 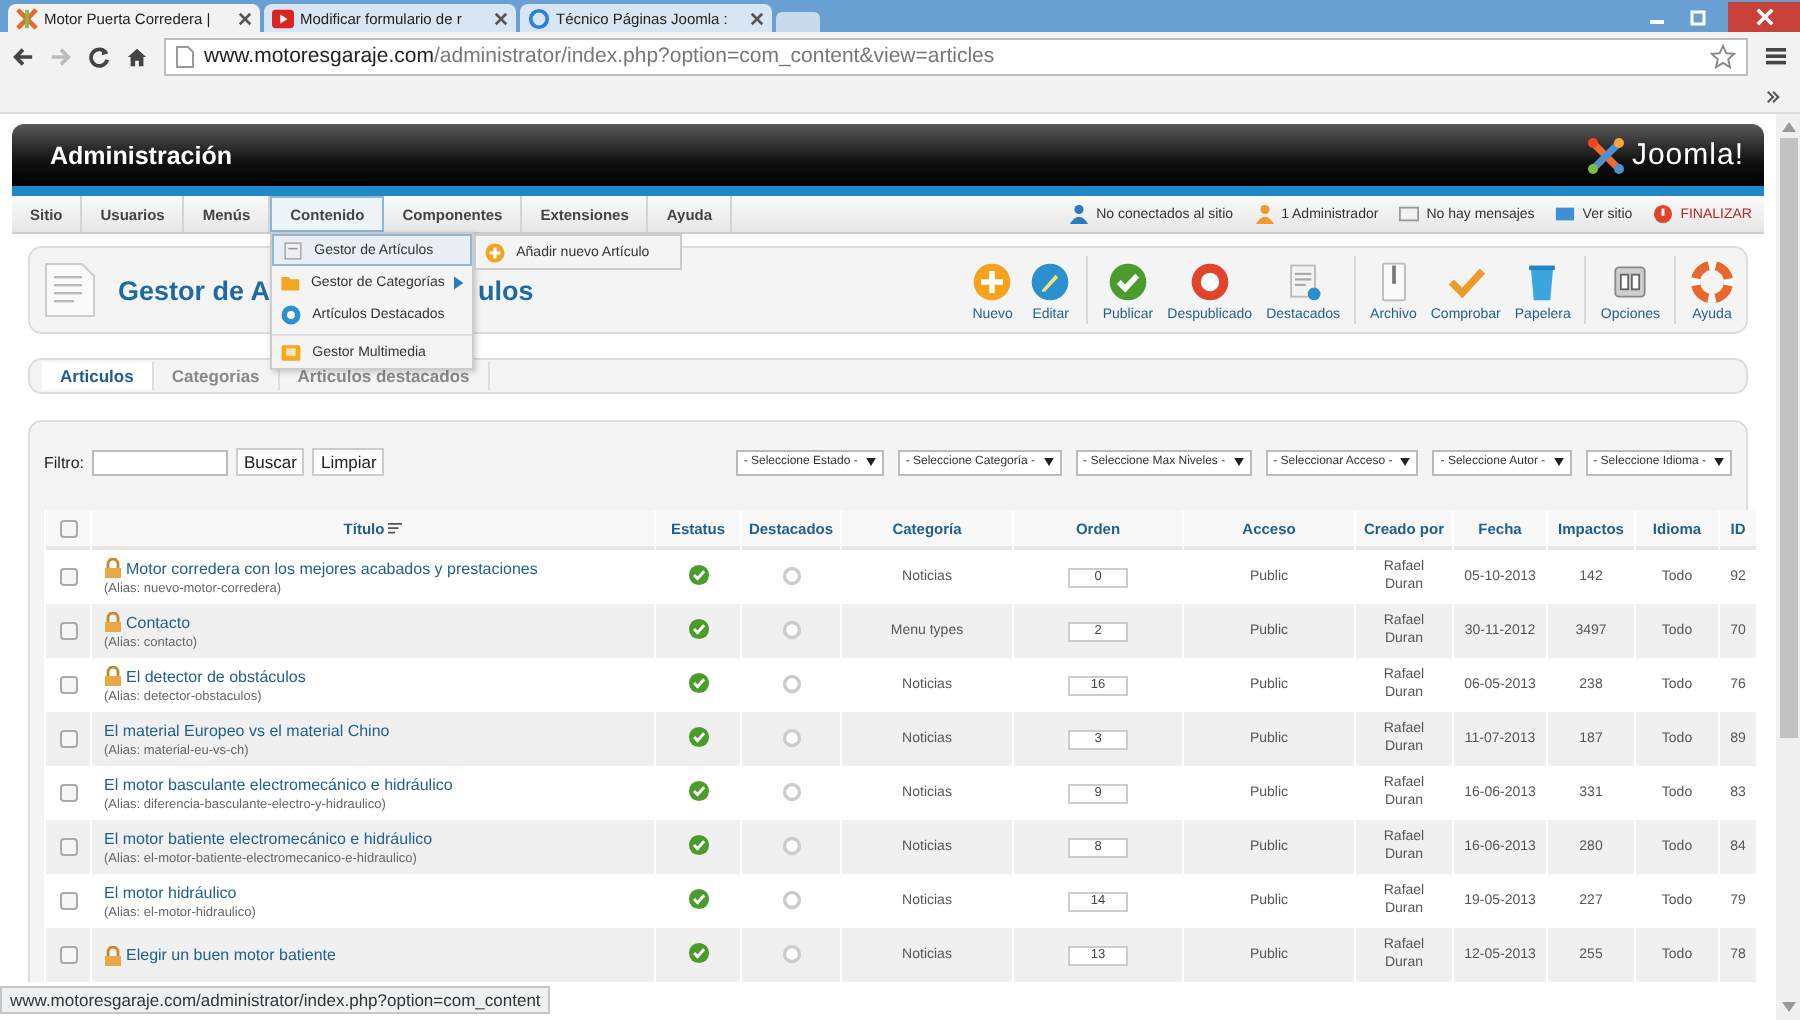 What do you see at coordinates (1788, 127) in the screenshot?
I see `scroll-up-icon` at bounding box center [1788, 127].